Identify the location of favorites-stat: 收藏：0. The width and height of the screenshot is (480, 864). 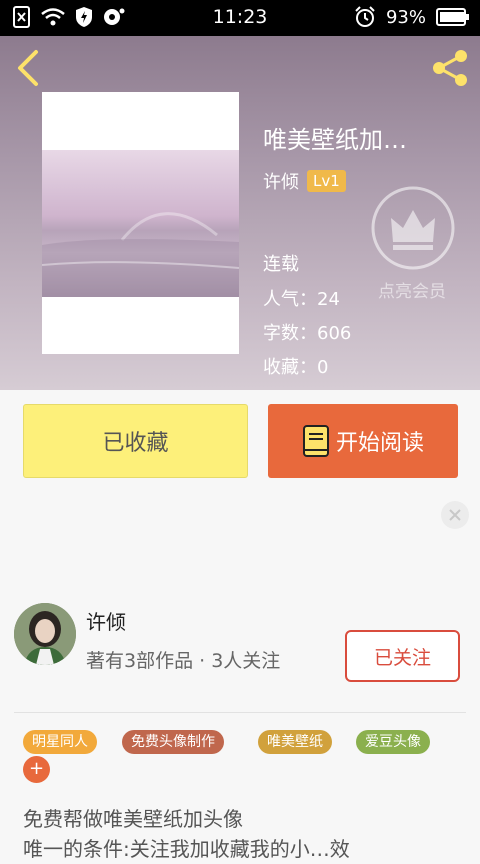
(295, 366).